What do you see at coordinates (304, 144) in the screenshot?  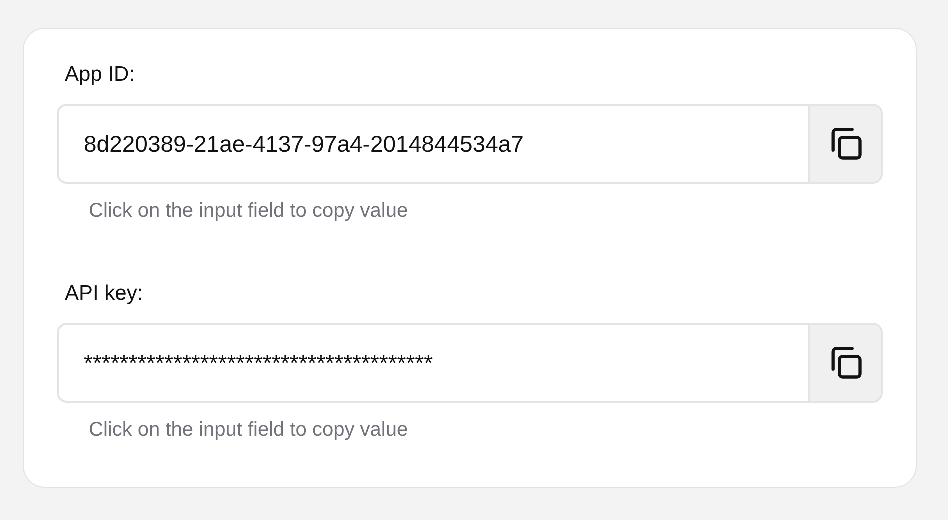 I see `field-value: 8d220389-21ae-4137-97a4-2014844534a7` at bounding box center [304, 144].